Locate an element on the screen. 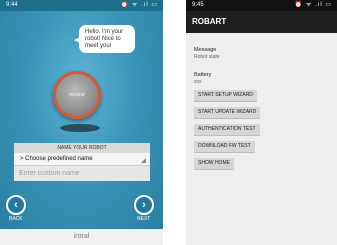 The image size is (337, 245). robot-state-label: neutral is located at coordinates (77, 95).